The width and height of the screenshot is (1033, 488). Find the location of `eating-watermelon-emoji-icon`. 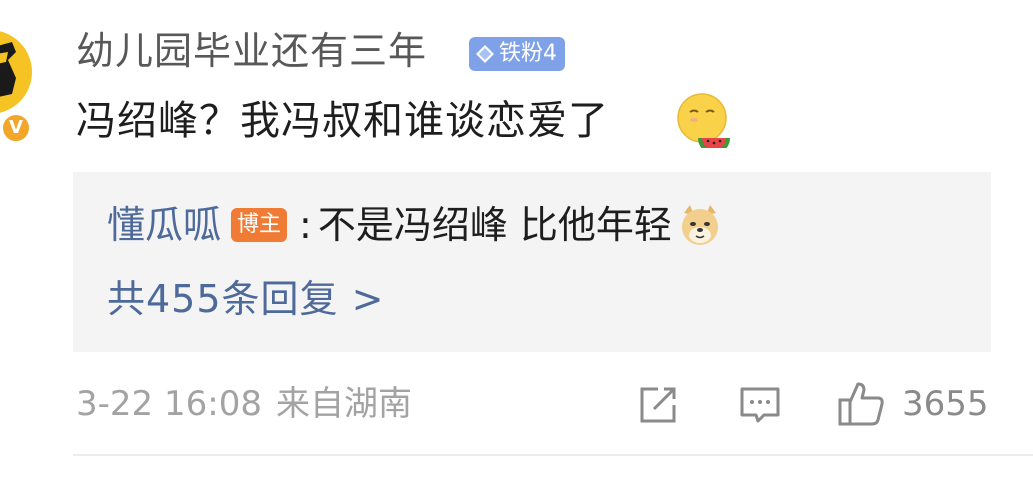

eating-watermelon-emoji-icon is located at coordinates (703, 120).